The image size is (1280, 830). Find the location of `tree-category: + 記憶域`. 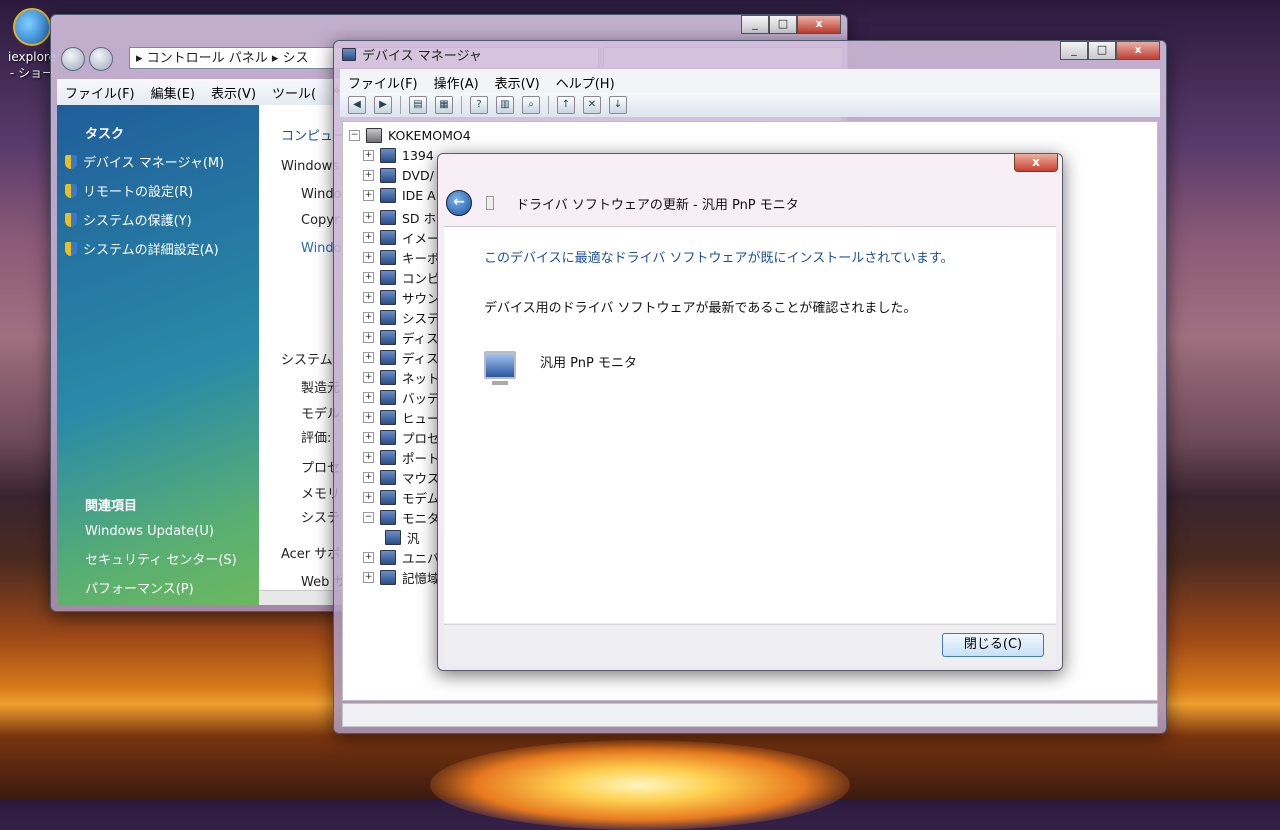

tree-category: + 記憶域 is located at coordinates (401, 577).